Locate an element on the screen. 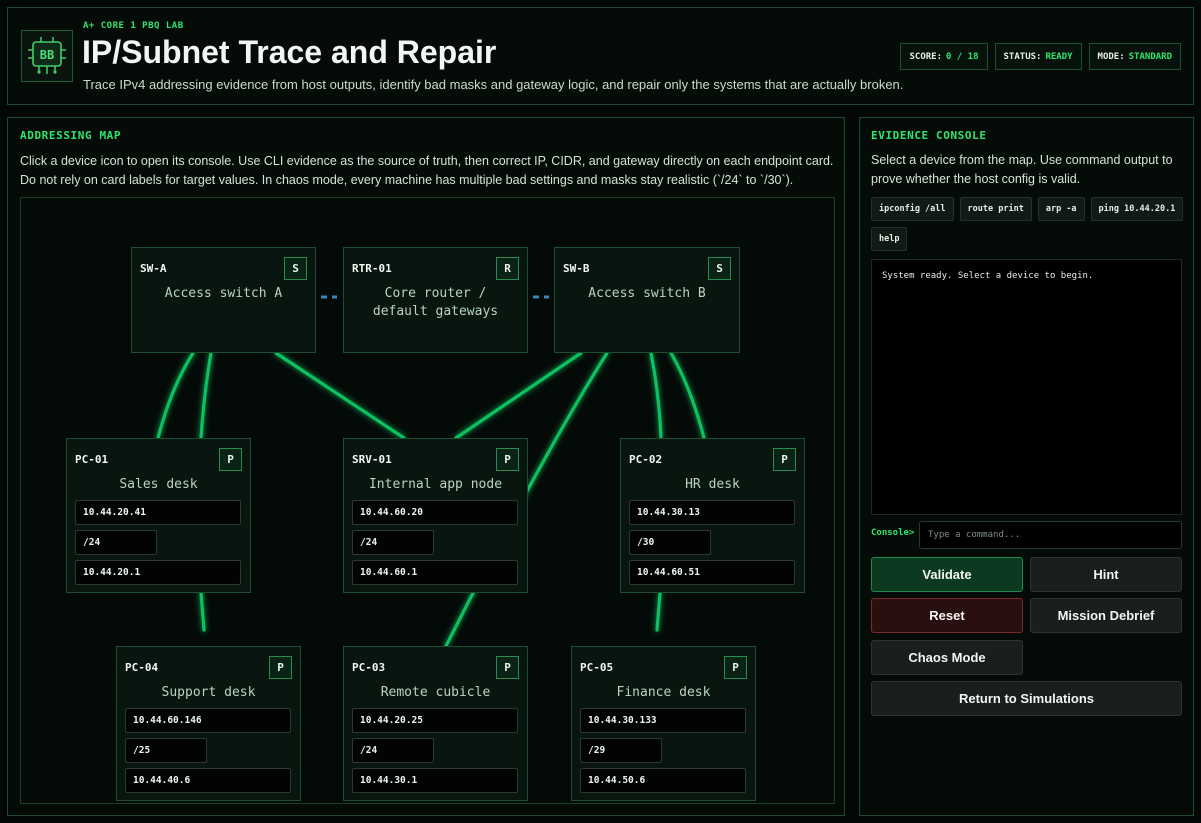 Image resolution: width=1201 pixels, height=823 pixels. link-pc01-pc04 is located at coordinates (202, 611).